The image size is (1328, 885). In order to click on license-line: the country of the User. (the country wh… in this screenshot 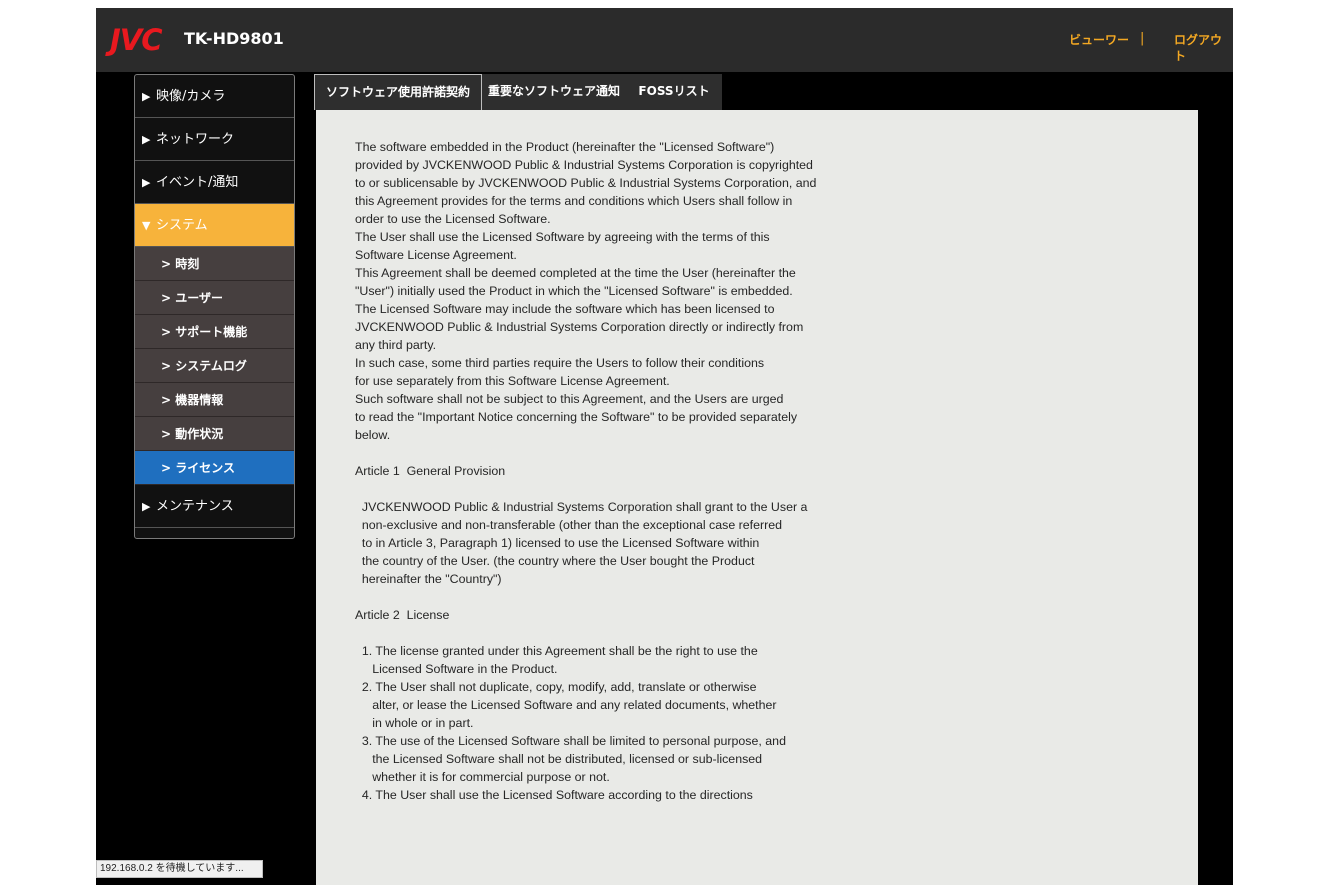, I will do `click(555, 561)`.